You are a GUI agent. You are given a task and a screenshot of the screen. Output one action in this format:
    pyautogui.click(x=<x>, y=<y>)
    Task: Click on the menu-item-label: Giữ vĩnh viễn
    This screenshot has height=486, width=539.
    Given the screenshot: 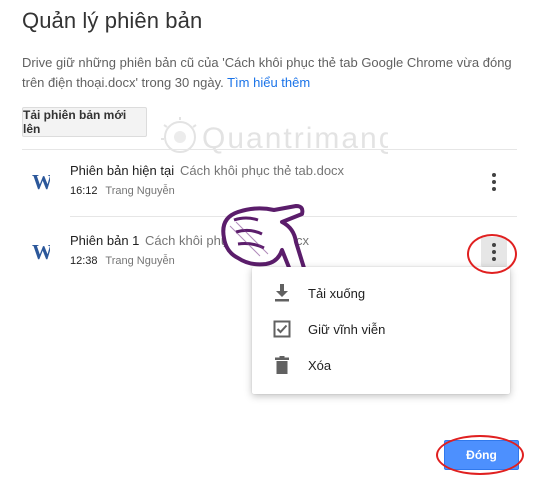 What is the action you would take?
    pyautogui.click(x=347, y=329)
    